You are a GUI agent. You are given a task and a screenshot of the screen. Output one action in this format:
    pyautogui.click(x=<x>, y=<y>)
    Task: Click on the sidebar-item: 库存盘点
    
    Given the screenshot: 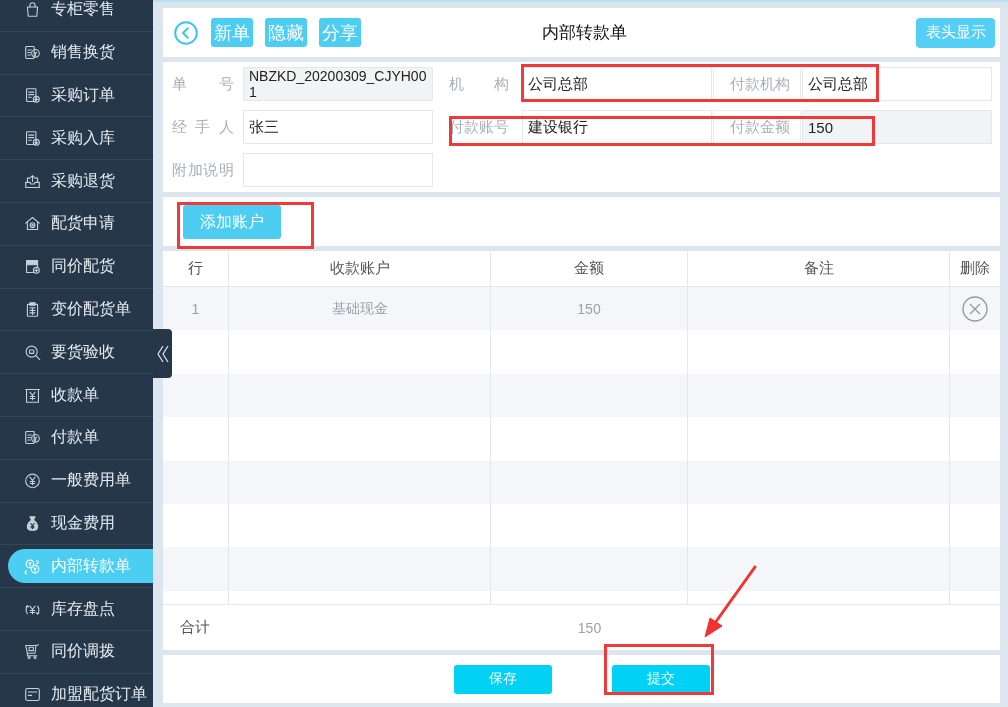 What is the action you would take?
    pyautogui.click(x=80, y=609)
    